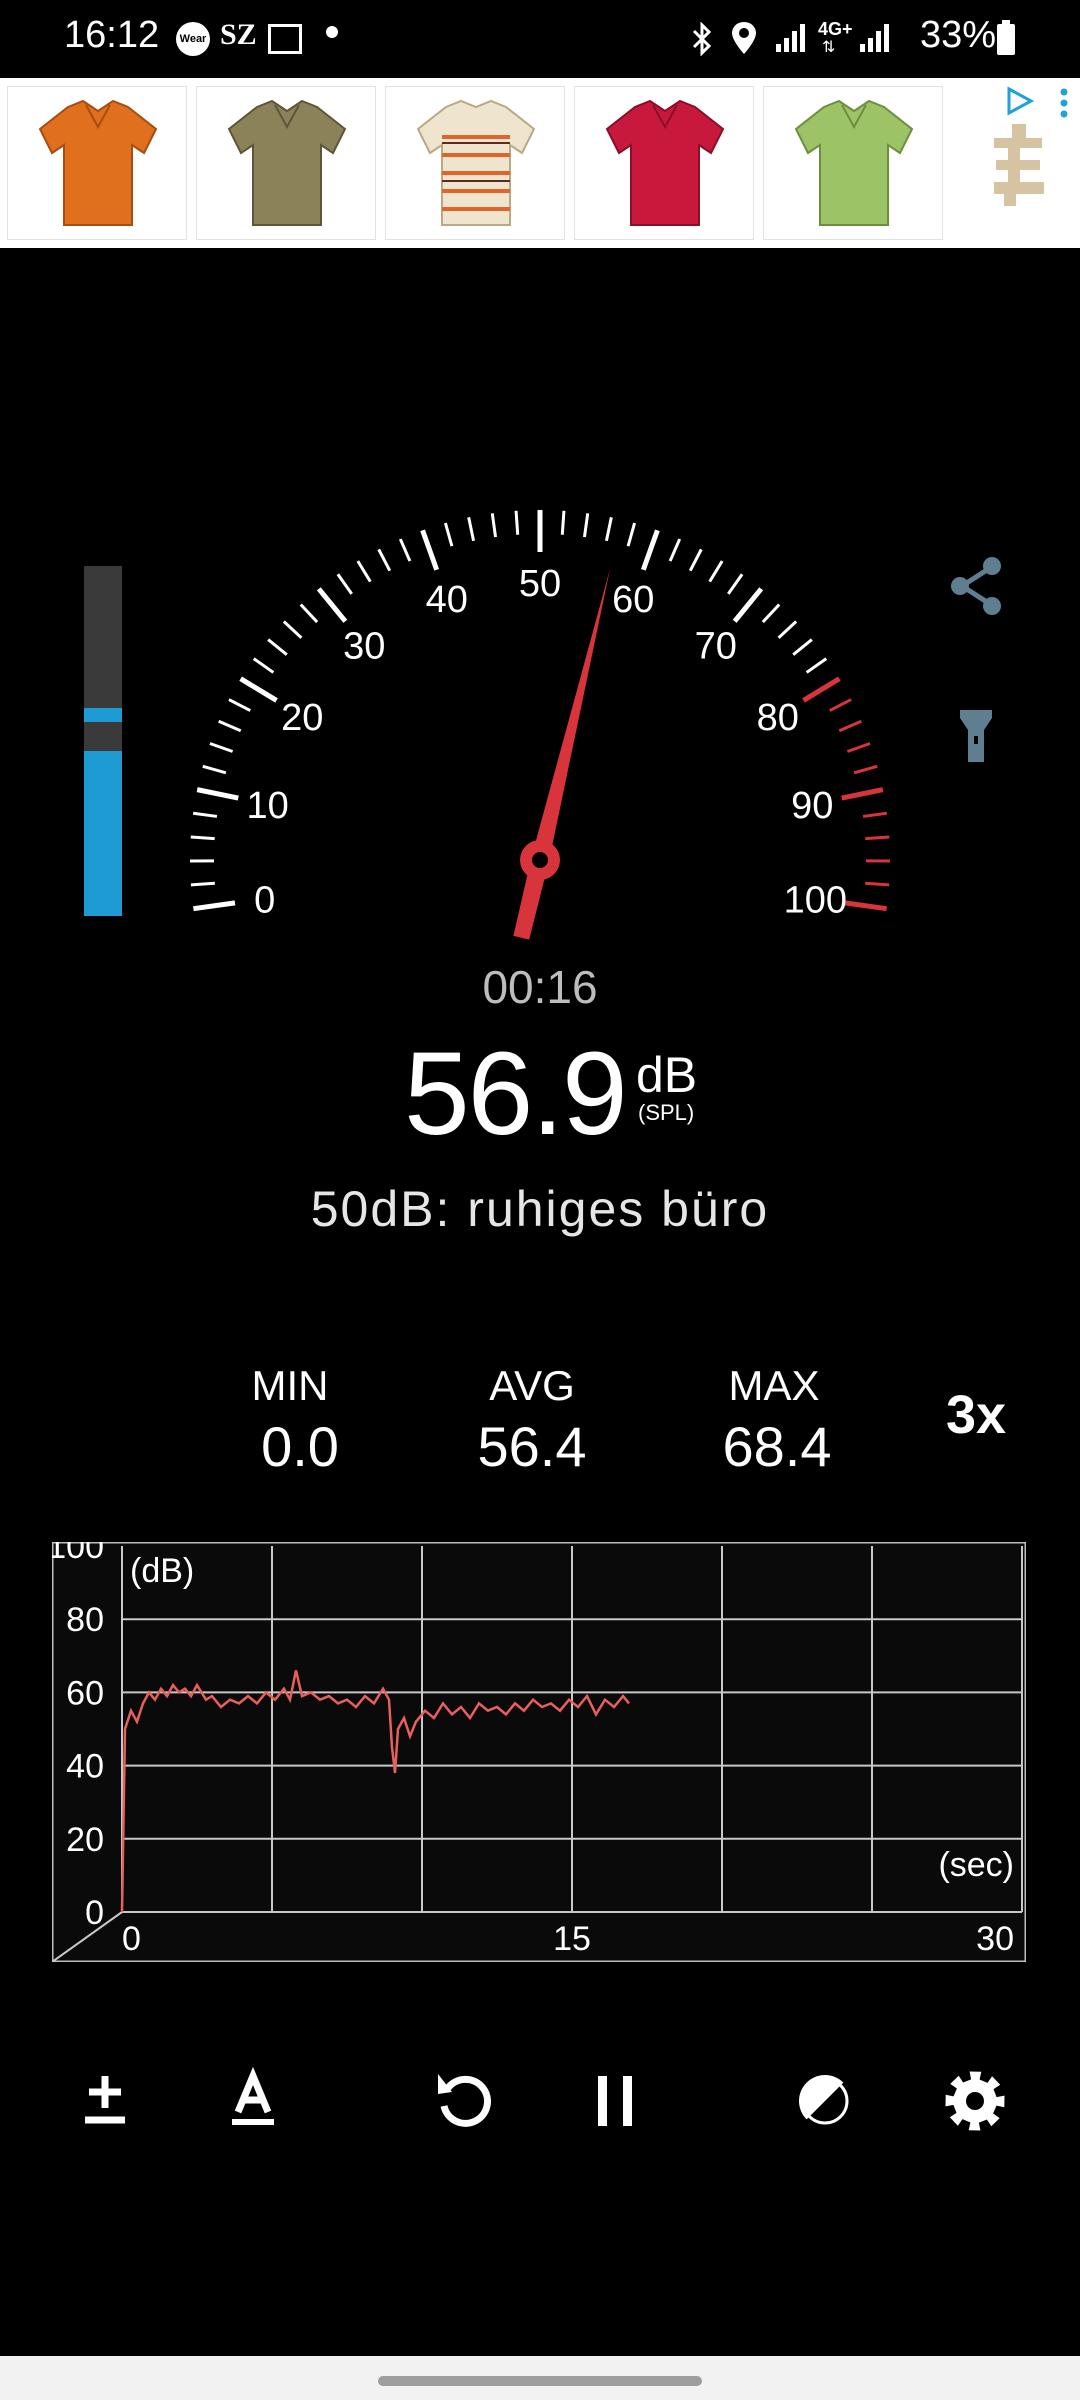 The height and width of the screenshot is (2400, 1080). Describe the element at coordinates (85, 1767) in the screenshot. I see `chart-y-tick: 40` at that location.